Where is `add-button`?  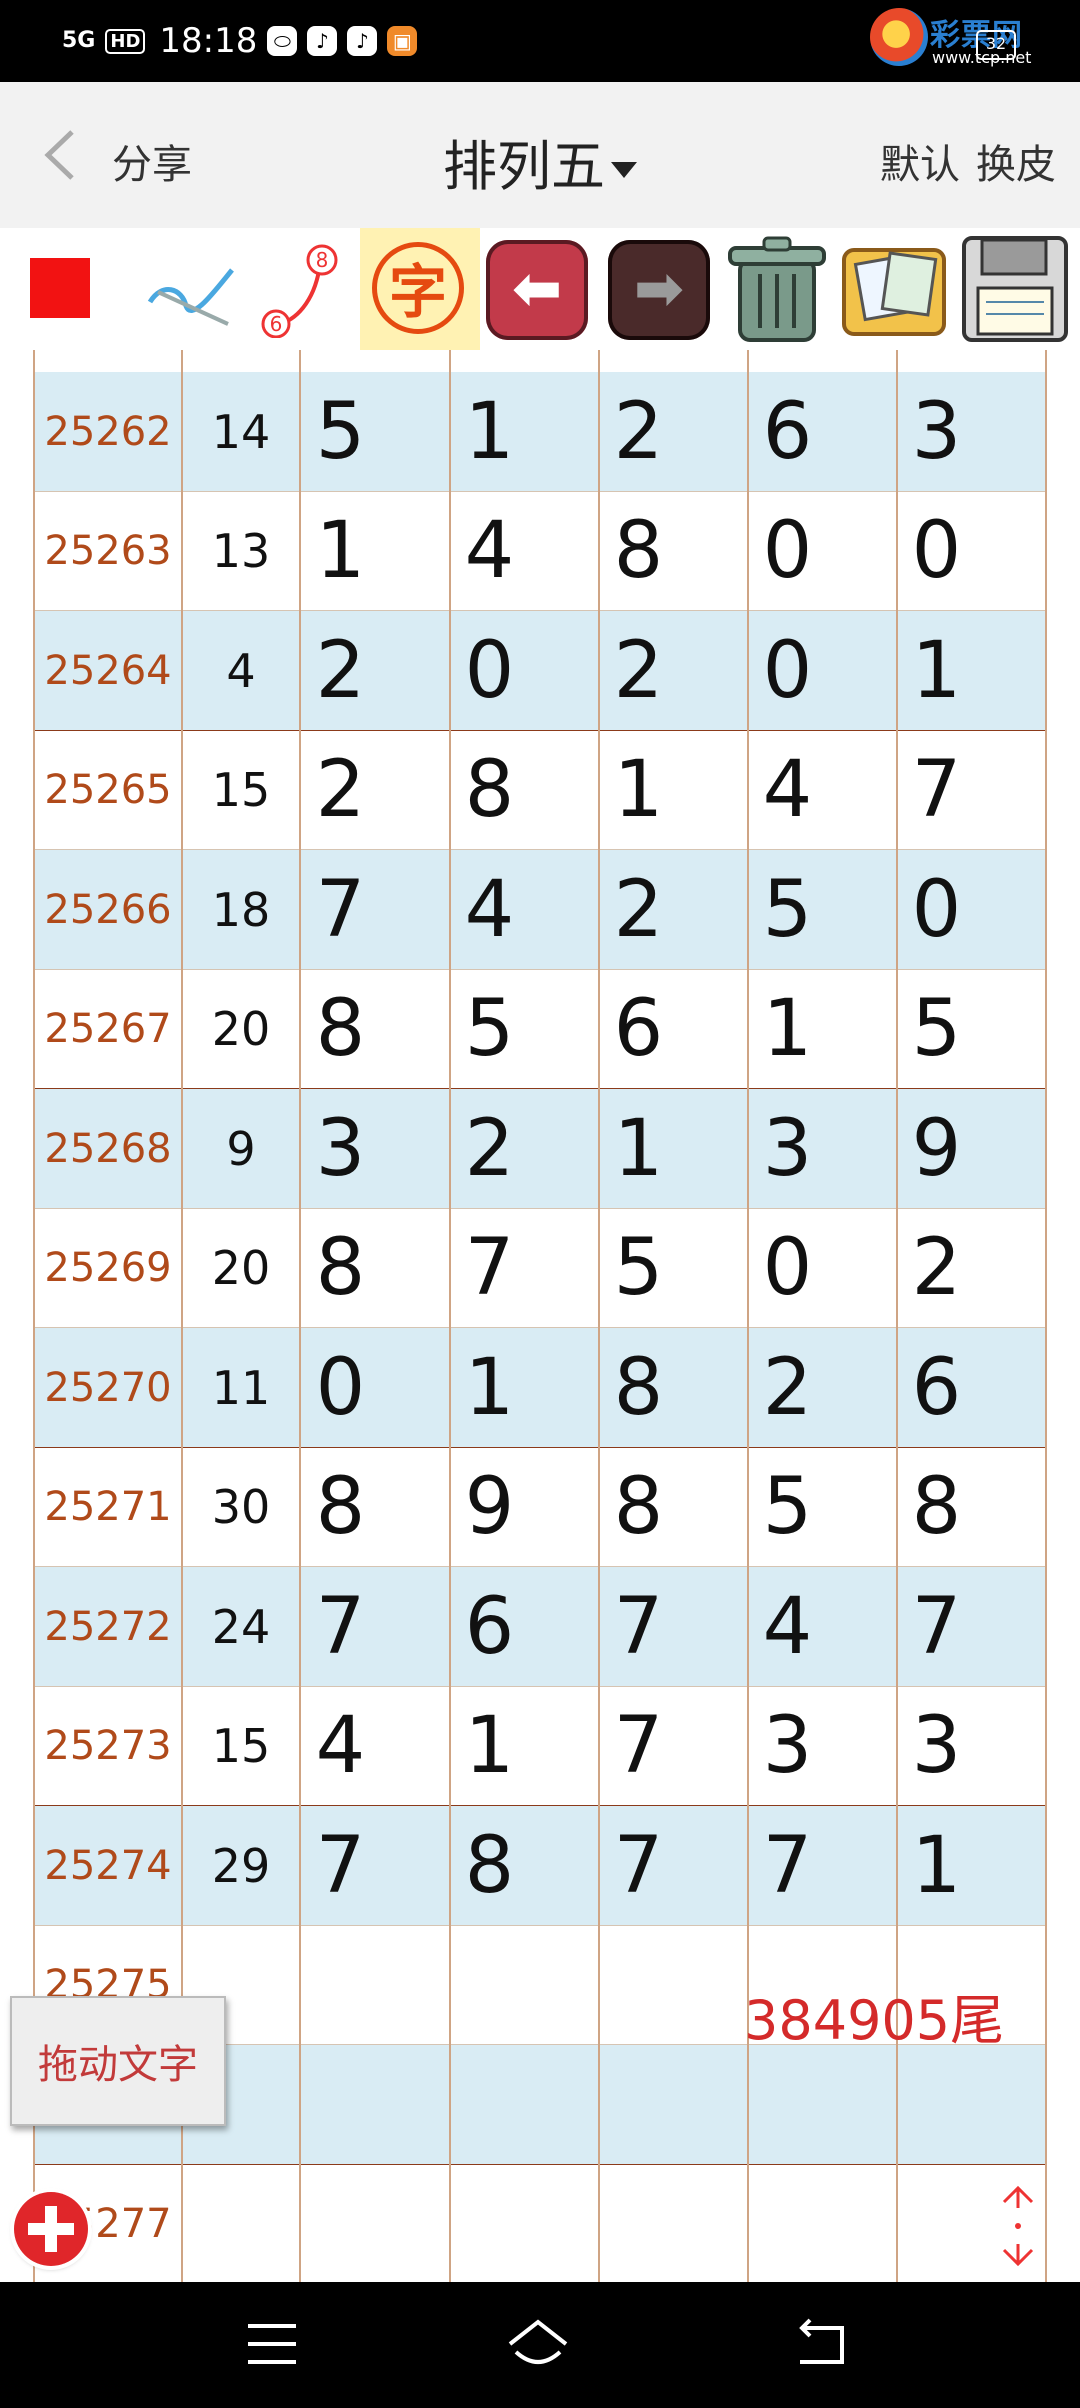 add-button is located at coordinates (51, 2229).